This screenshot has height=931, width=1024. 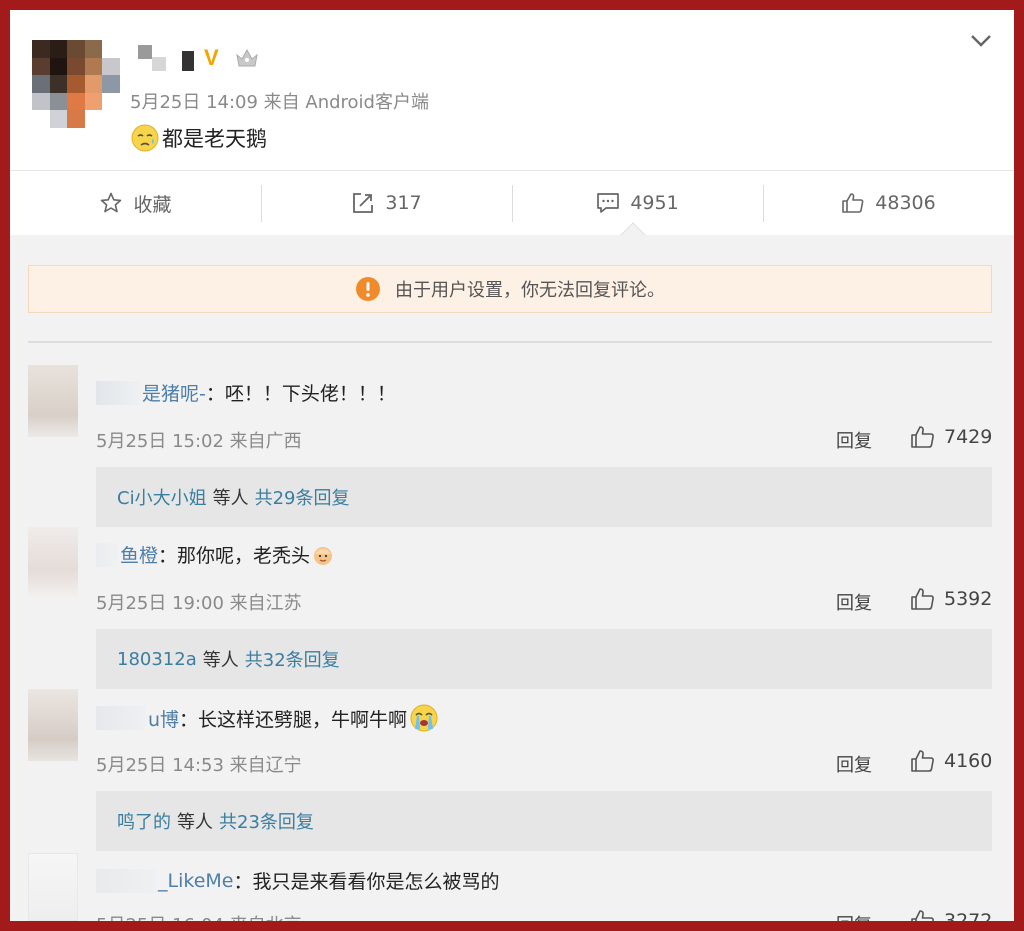 I want to click on notice-text: 由于用户设置，你无法回复评论。, so click(x=530, y=290).